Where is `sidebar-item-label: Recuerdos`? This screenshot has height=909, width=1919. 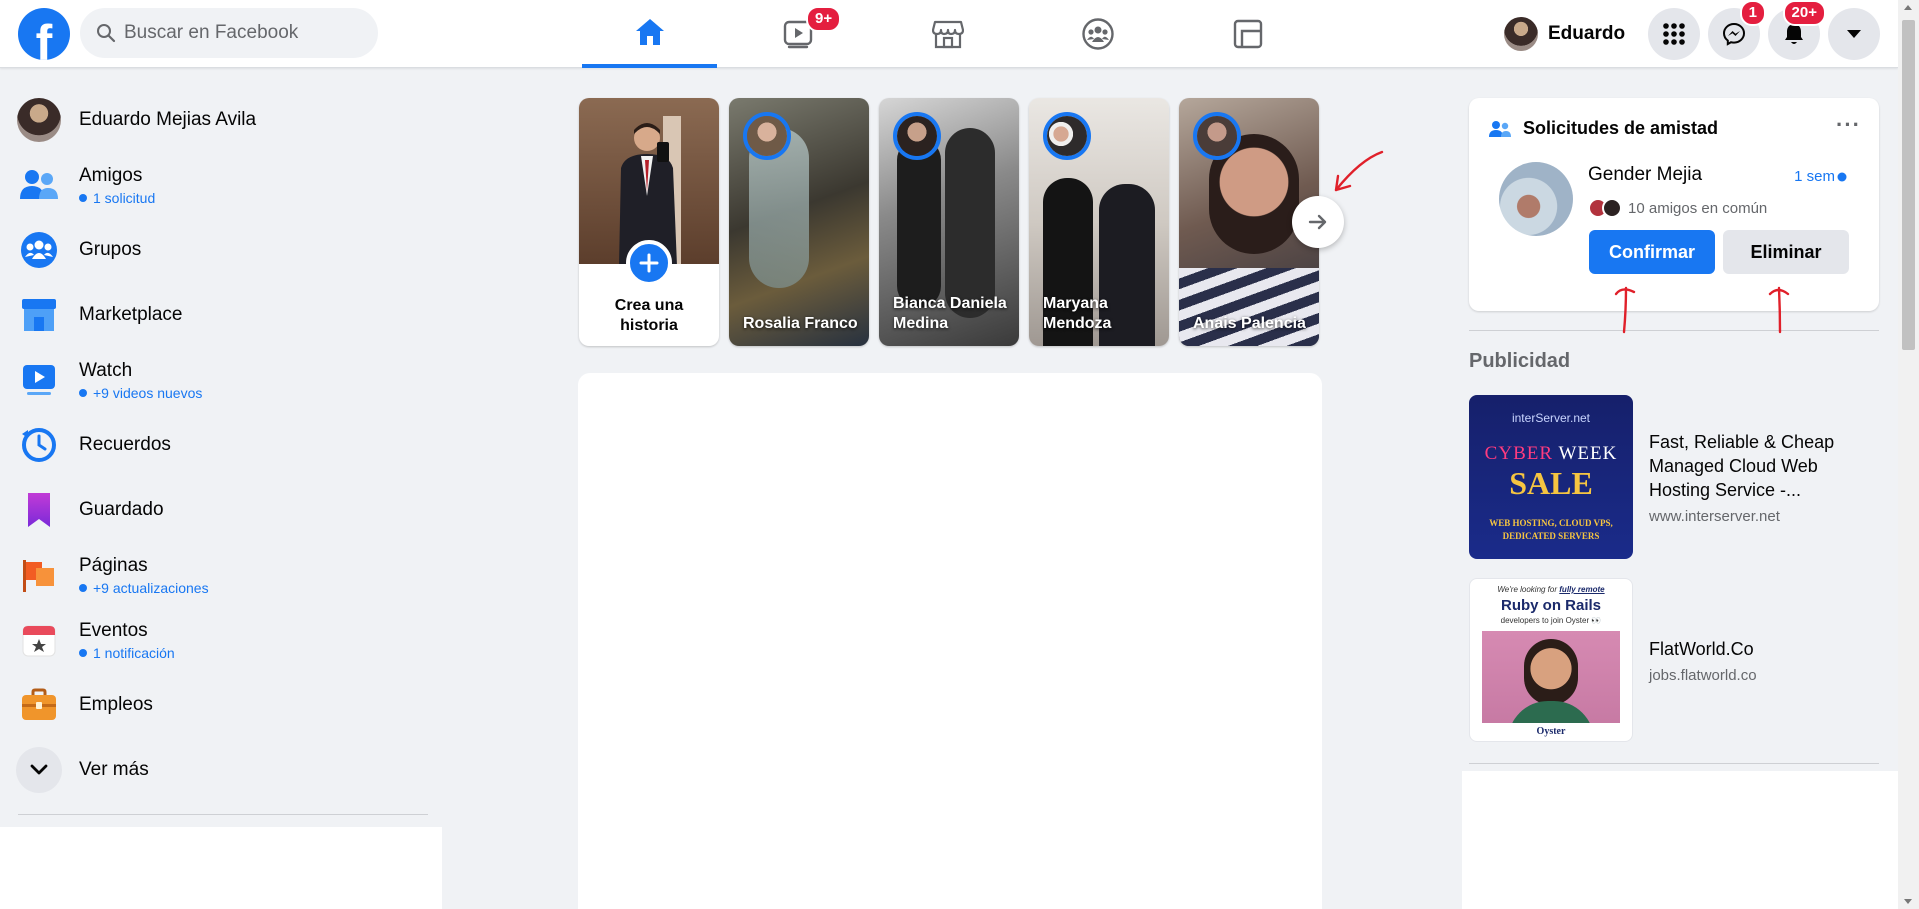
sidebar-item-label: Recuerdos is located at coordinates (125, 444).